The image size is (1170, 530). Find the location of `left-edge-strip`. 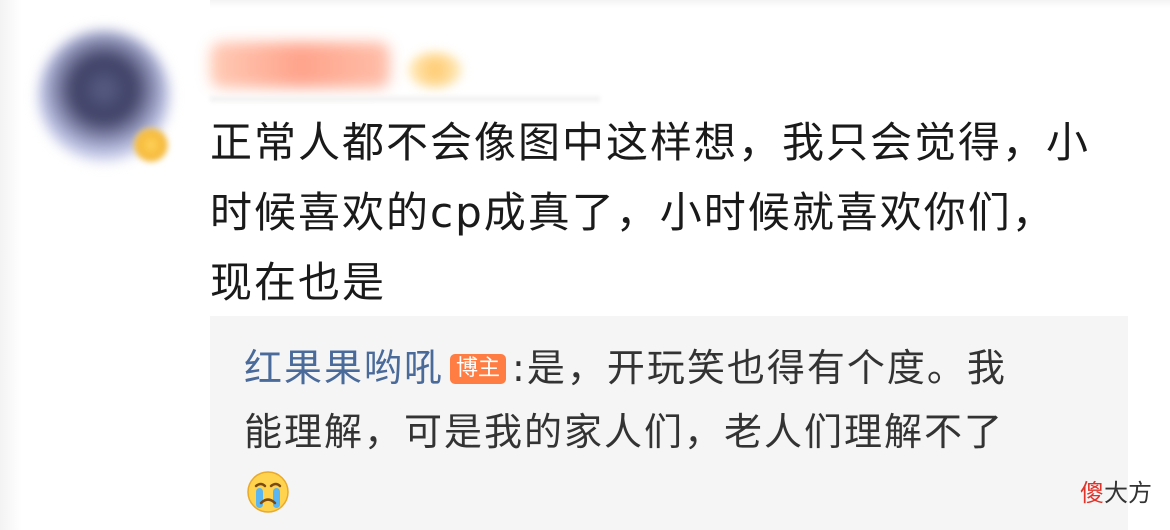

left-edge-strip is located at coordinates (11, 265).